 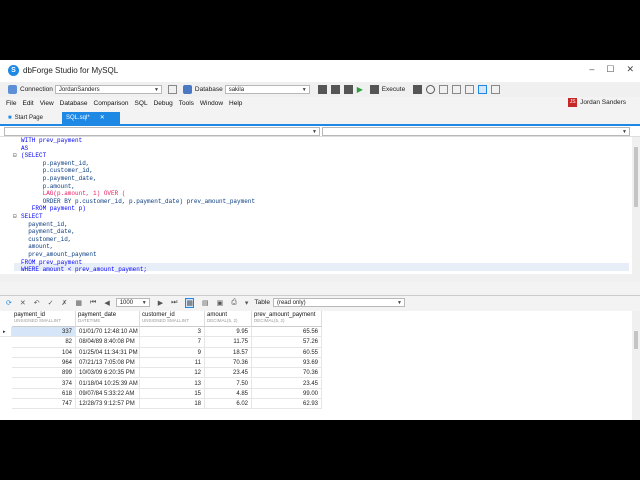 I want to click on filter-icon: ▾, so click(x=247, y=303).